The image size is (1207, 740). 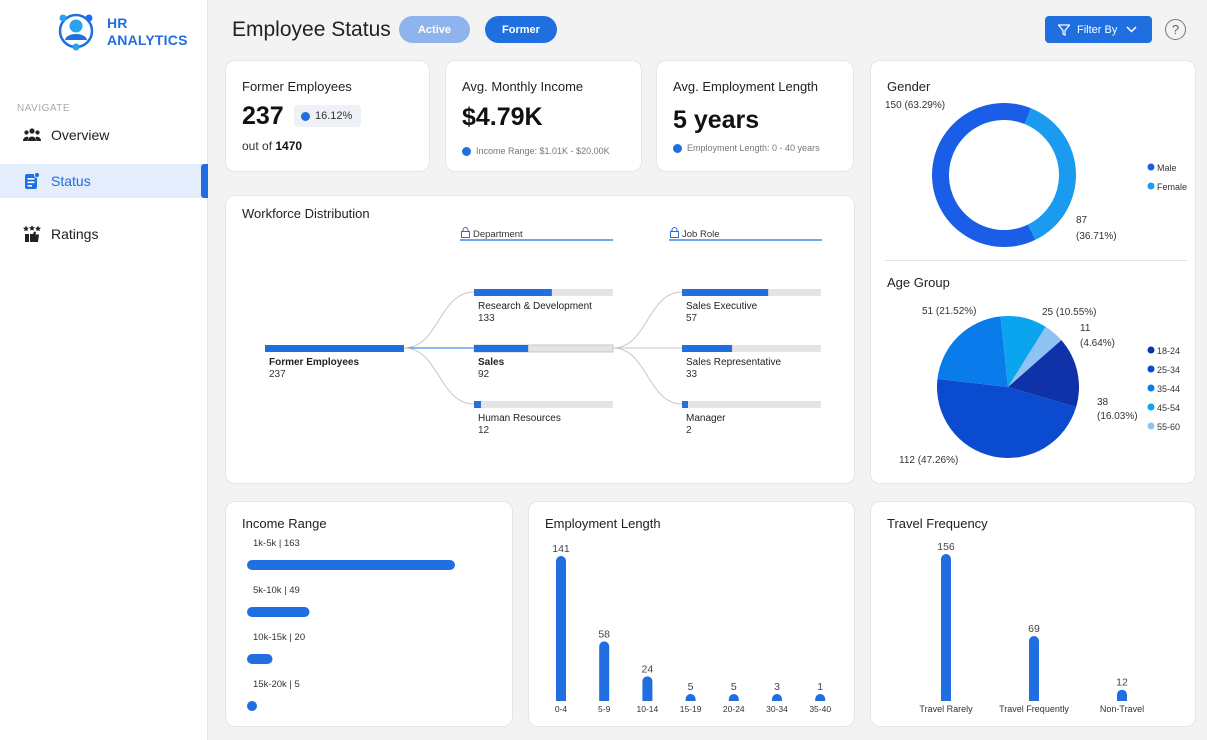 I want to click on root-value: 237, so click(x=277, y=374).